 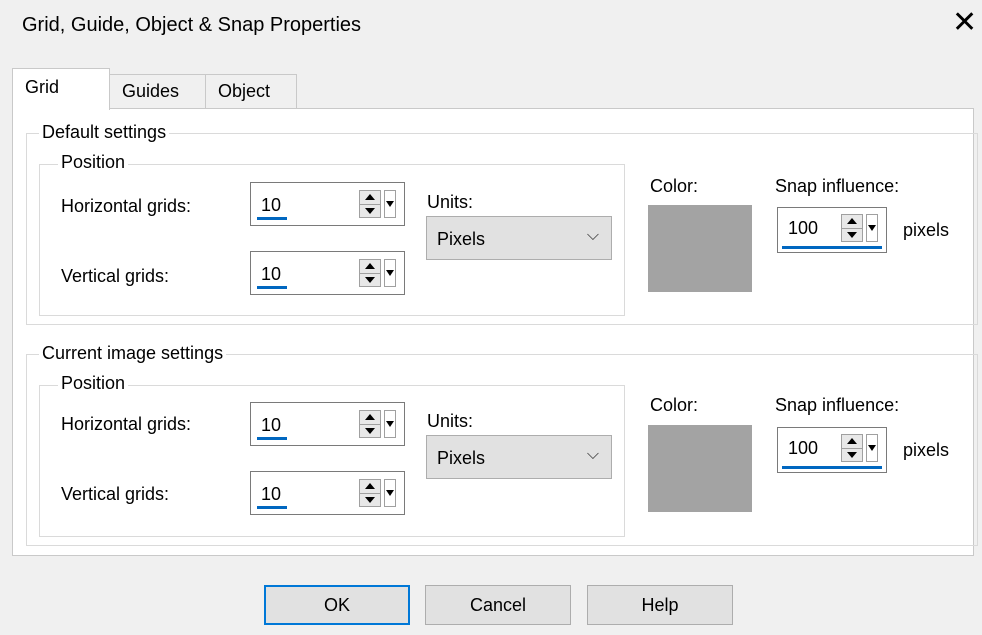 I want to click on default-snap-spinner, so click(x=852, y=228).